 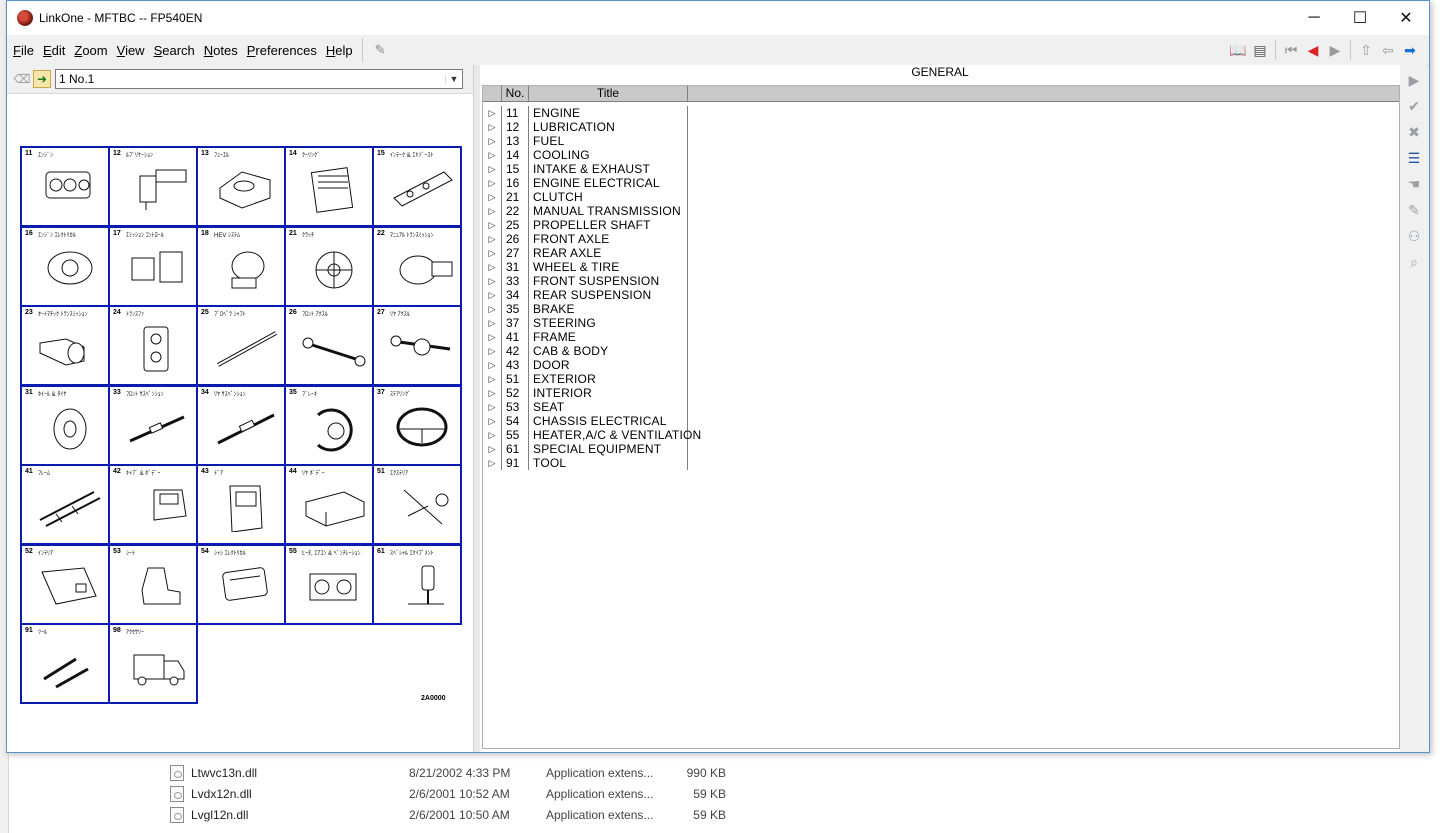 What do you see at coordinates (329, 266) in the screenshot?
I see `illustration-cell-21: 21 ｸﾗｯﾁ` at bounding box center [329, 266].